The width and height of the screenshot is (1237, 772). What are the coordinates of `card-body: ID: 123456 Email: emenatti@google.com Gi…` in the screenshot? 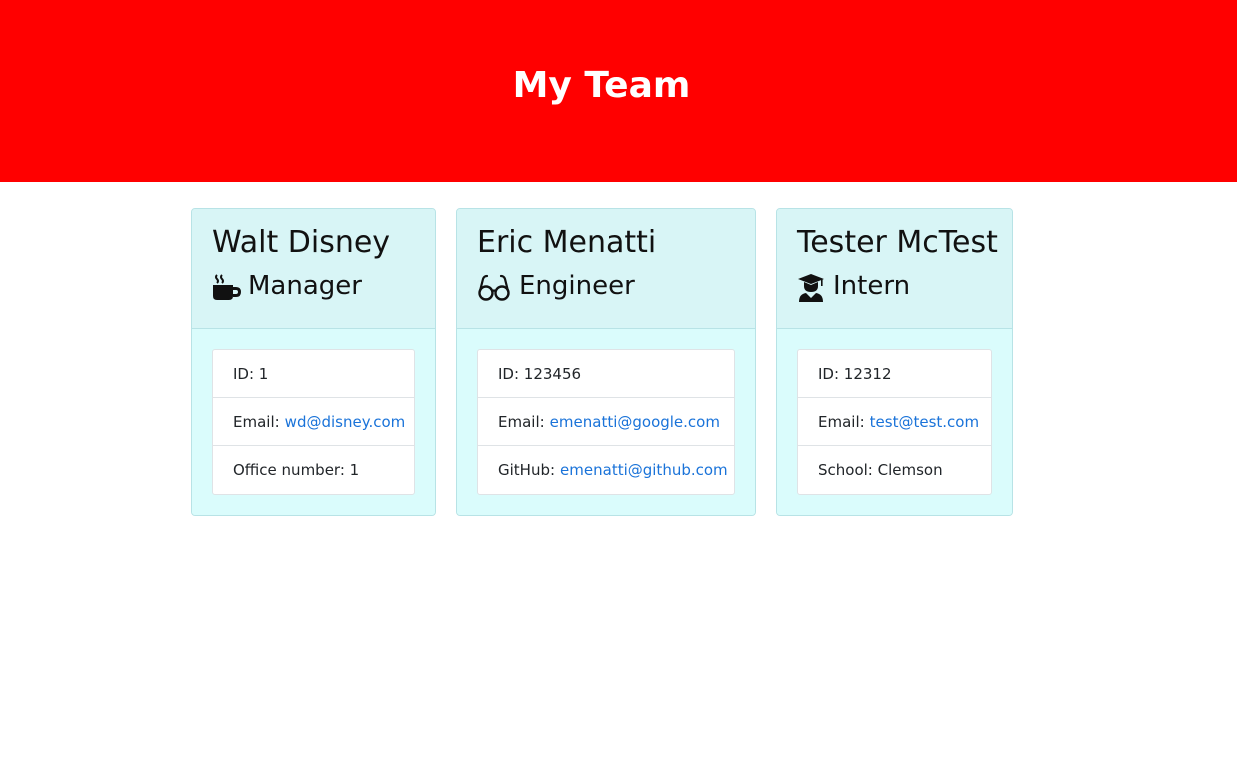 It's located at (606, 422).